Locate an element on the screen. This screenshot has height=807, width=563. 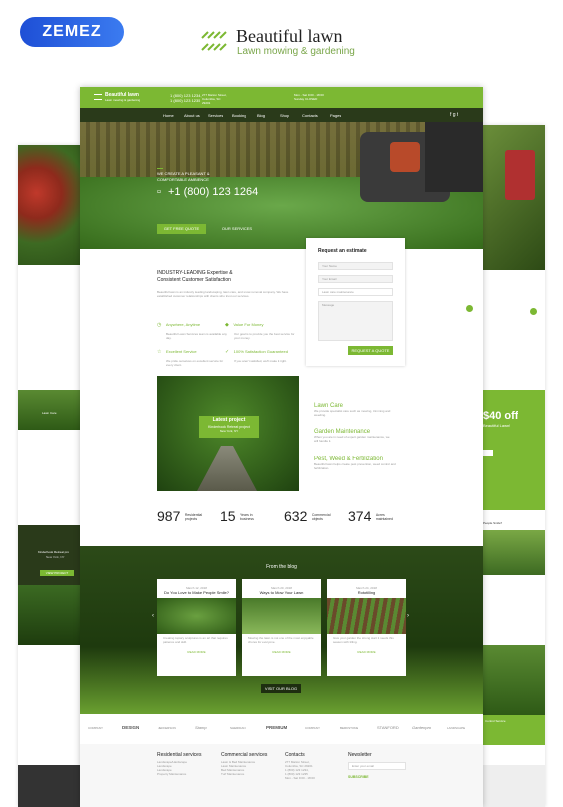
footer-col-title: Commercial services is located at coordinates (244, 755).